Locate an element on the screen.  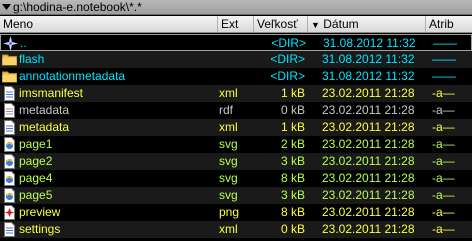
file-row: metadata rdf 0 kB 23.02.2011 21:28 -a— is located at coordinates (236, 110).